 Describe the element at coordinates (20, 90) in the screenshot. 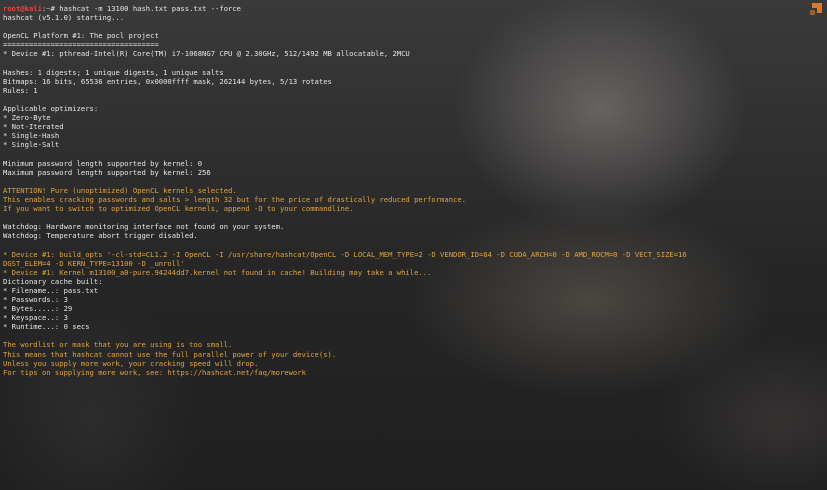

I see `output-line: Rules: 1` at that location.